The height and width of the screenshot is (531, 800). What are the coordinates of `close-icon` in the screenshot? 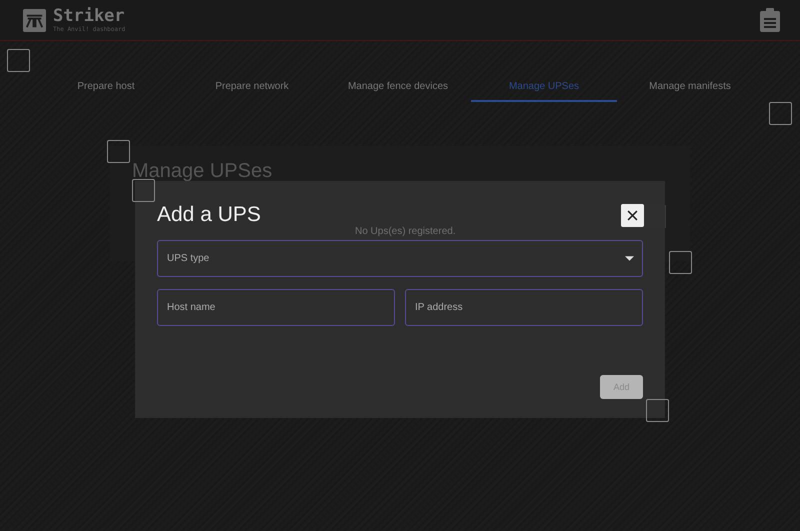 It's located at (632, 215).